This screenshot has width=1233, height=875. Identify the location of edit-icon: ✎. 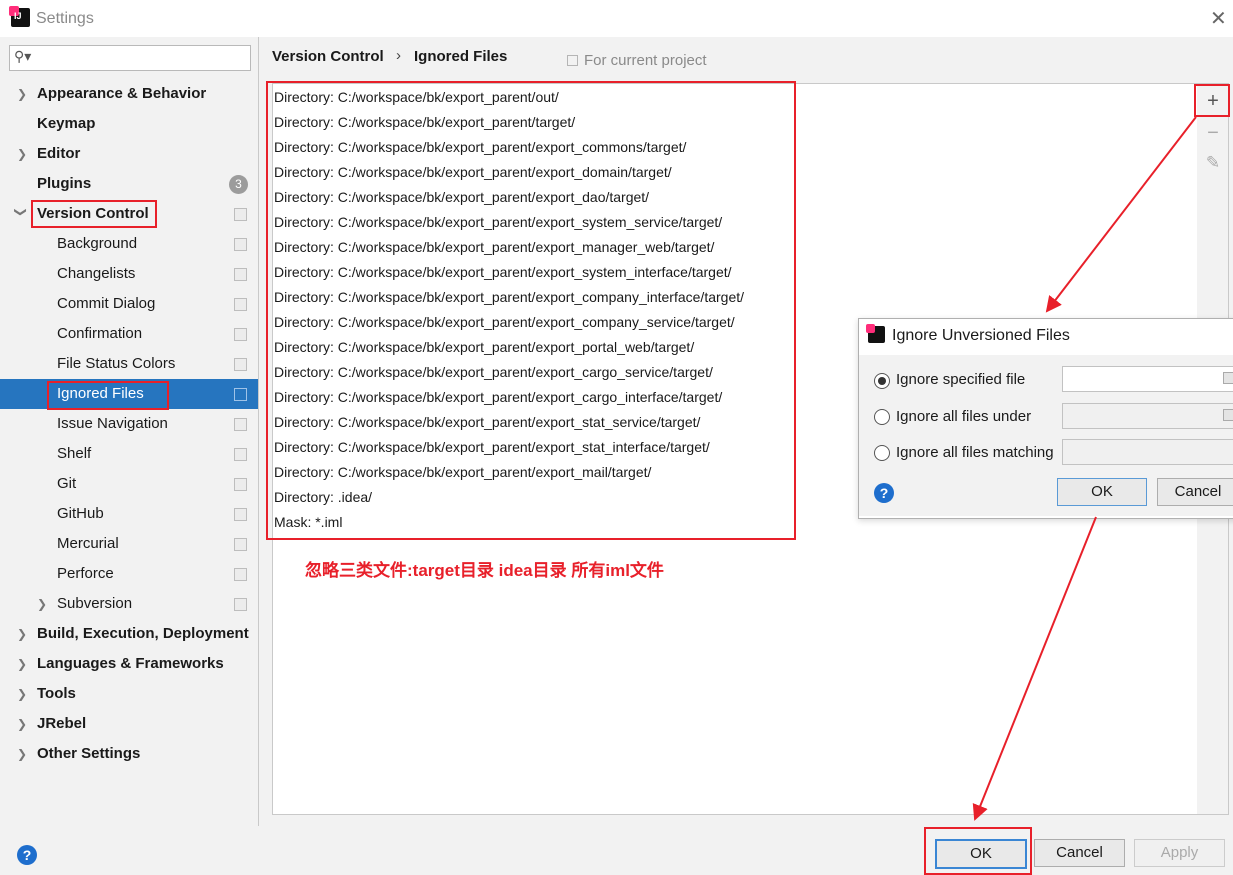
(1213, 163).